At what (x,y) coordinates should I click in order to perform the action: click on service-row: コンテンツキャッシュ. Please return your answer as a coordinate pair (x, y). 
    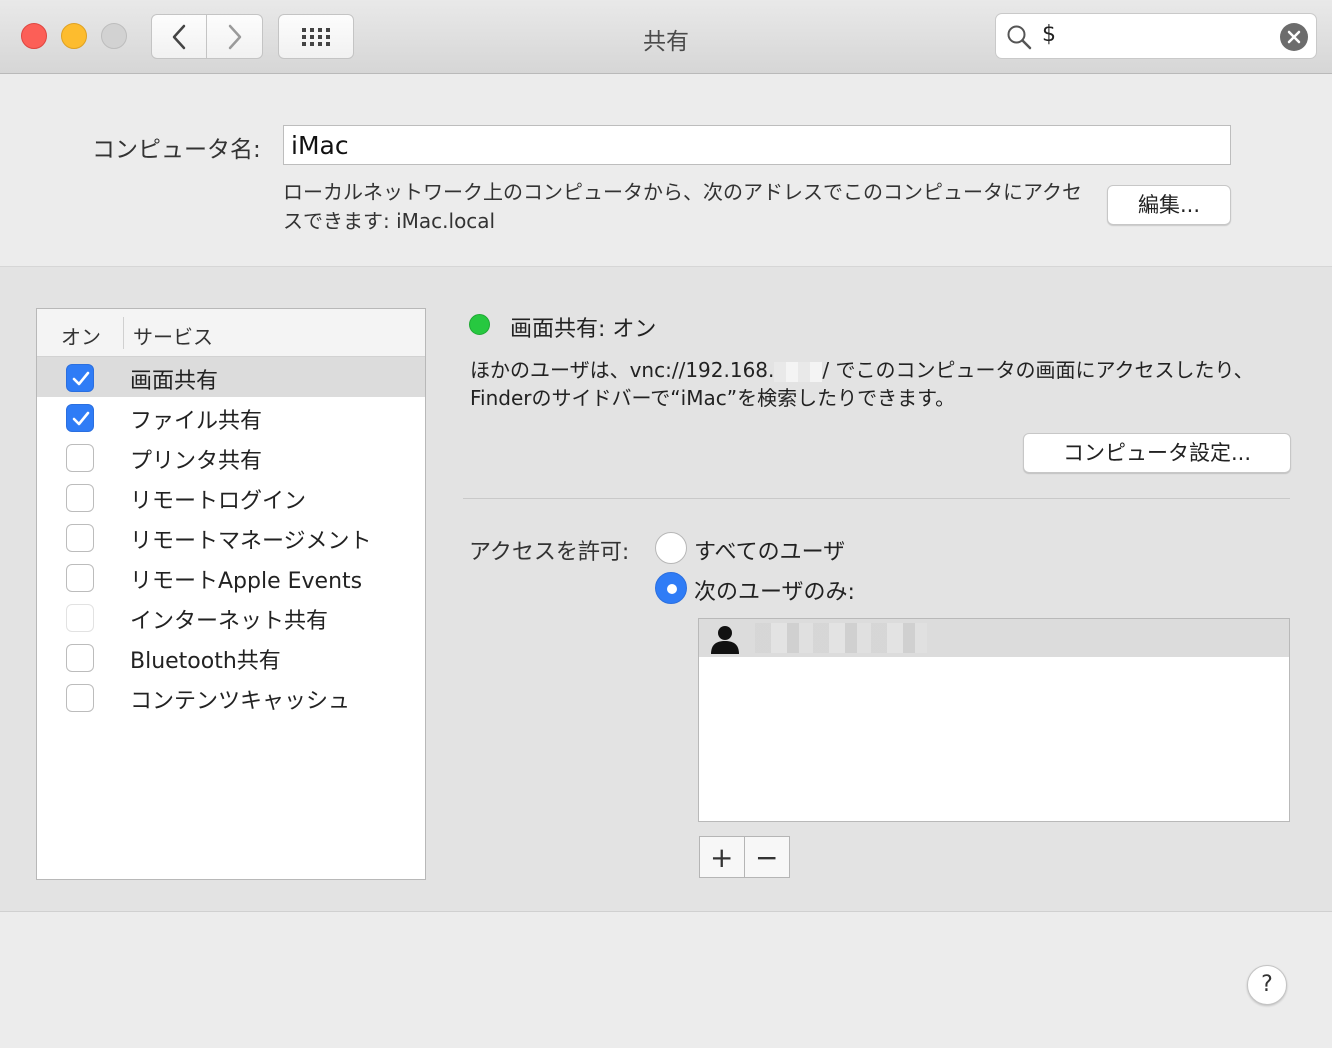
    Looking at the image, I should click on (231, 697).